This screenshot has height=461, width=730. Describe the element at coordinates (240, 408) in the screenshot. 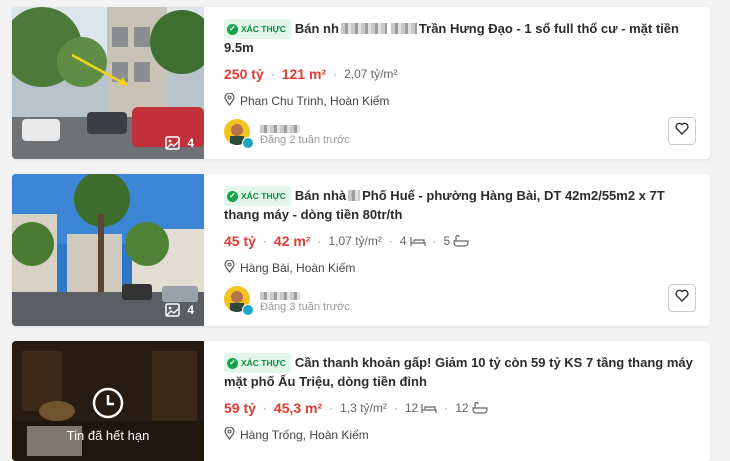

I see `price: 59 tỷ` at that location.